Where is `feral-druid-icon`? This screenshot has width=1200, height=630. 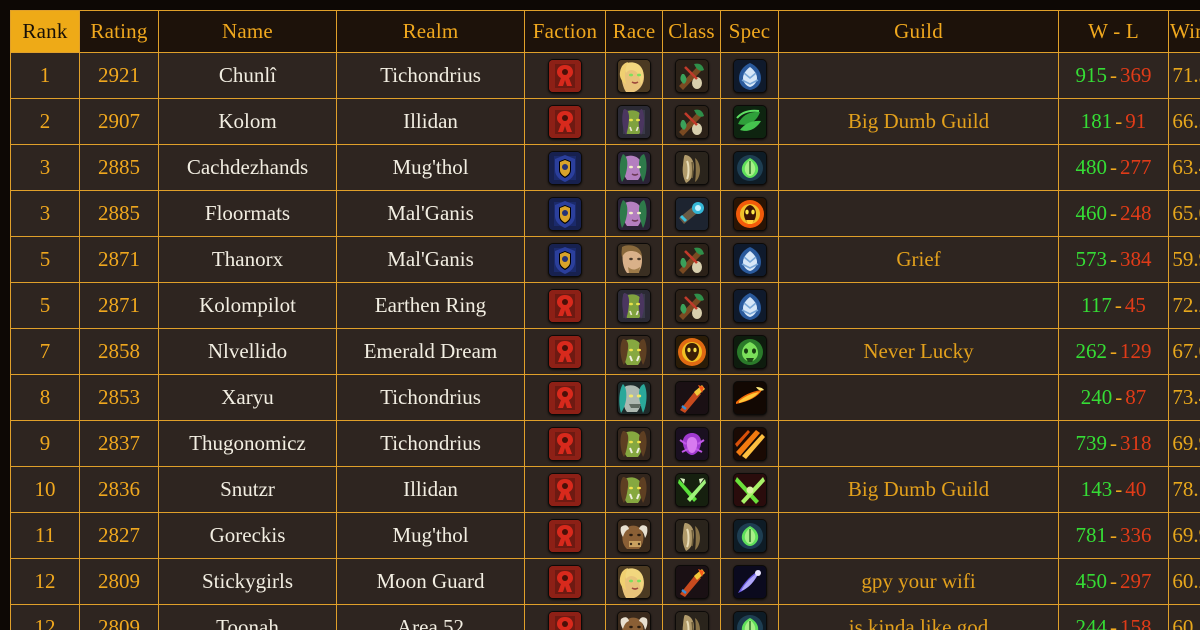 feral-druid-icon is located at coordinates (749, 121).